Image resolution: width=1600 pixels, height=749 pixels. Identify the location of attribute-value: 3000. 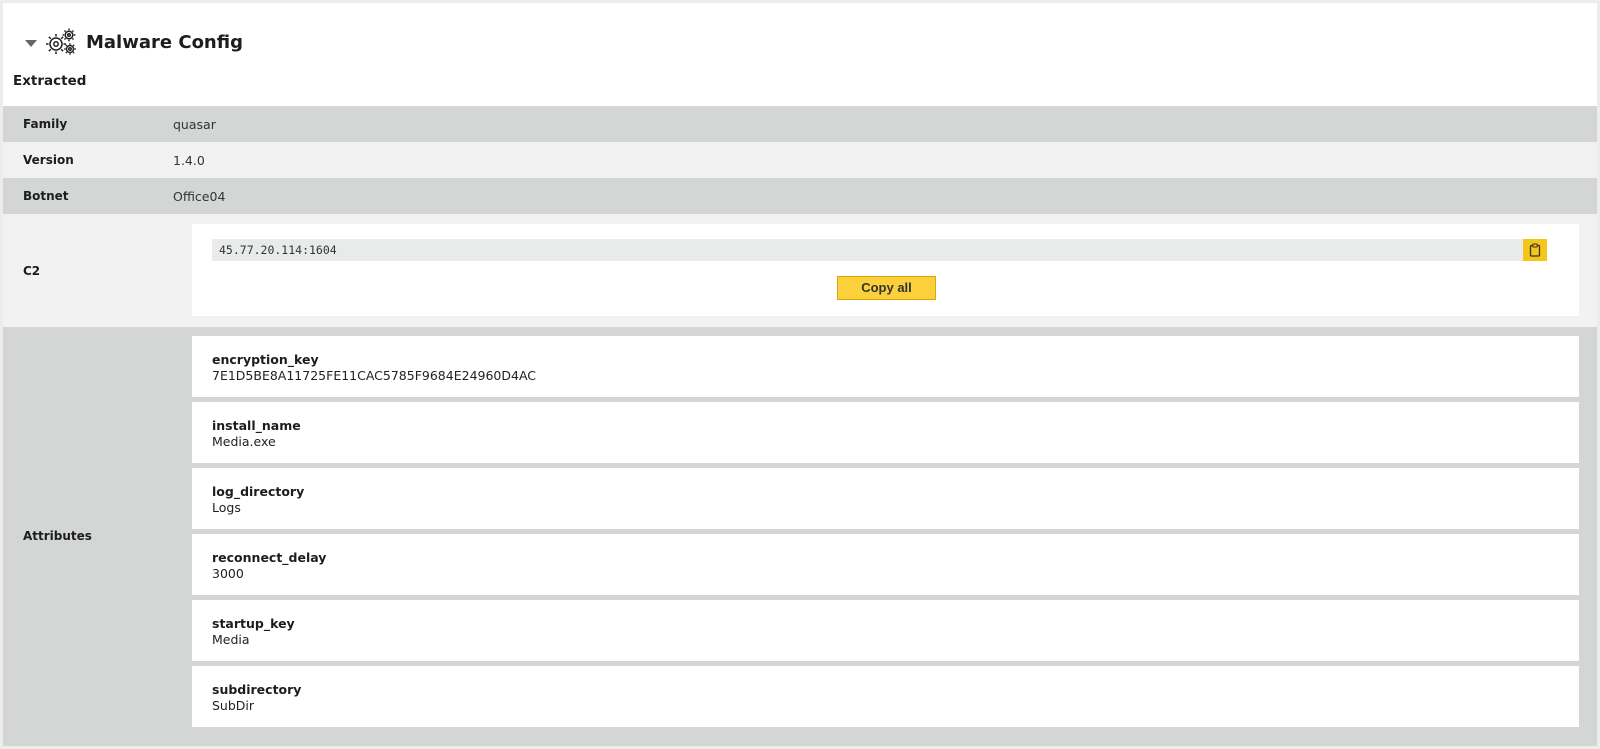
(228, 573).